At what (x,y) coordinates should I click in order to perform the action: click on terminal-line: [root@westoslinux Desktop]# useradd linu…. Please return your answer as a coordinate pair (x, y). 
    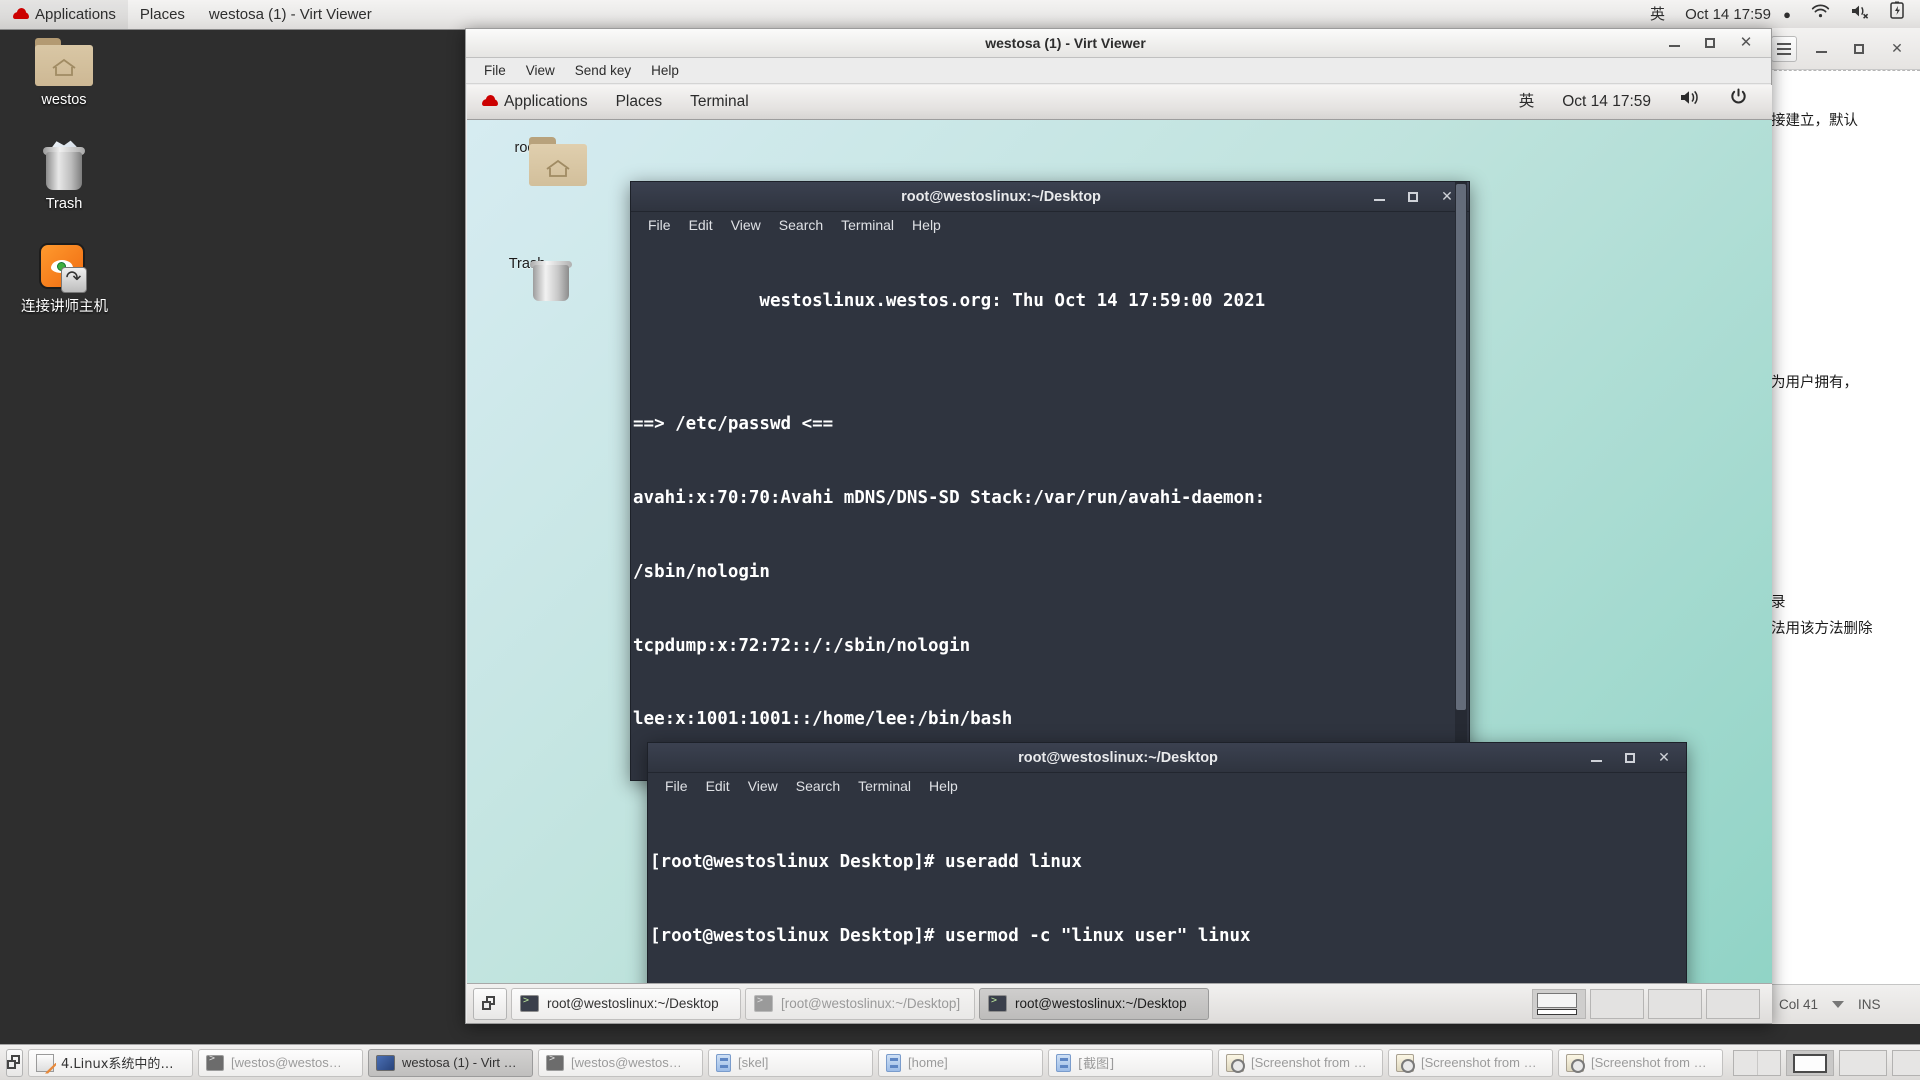
    Looking at the image, I should click on (866, 862).